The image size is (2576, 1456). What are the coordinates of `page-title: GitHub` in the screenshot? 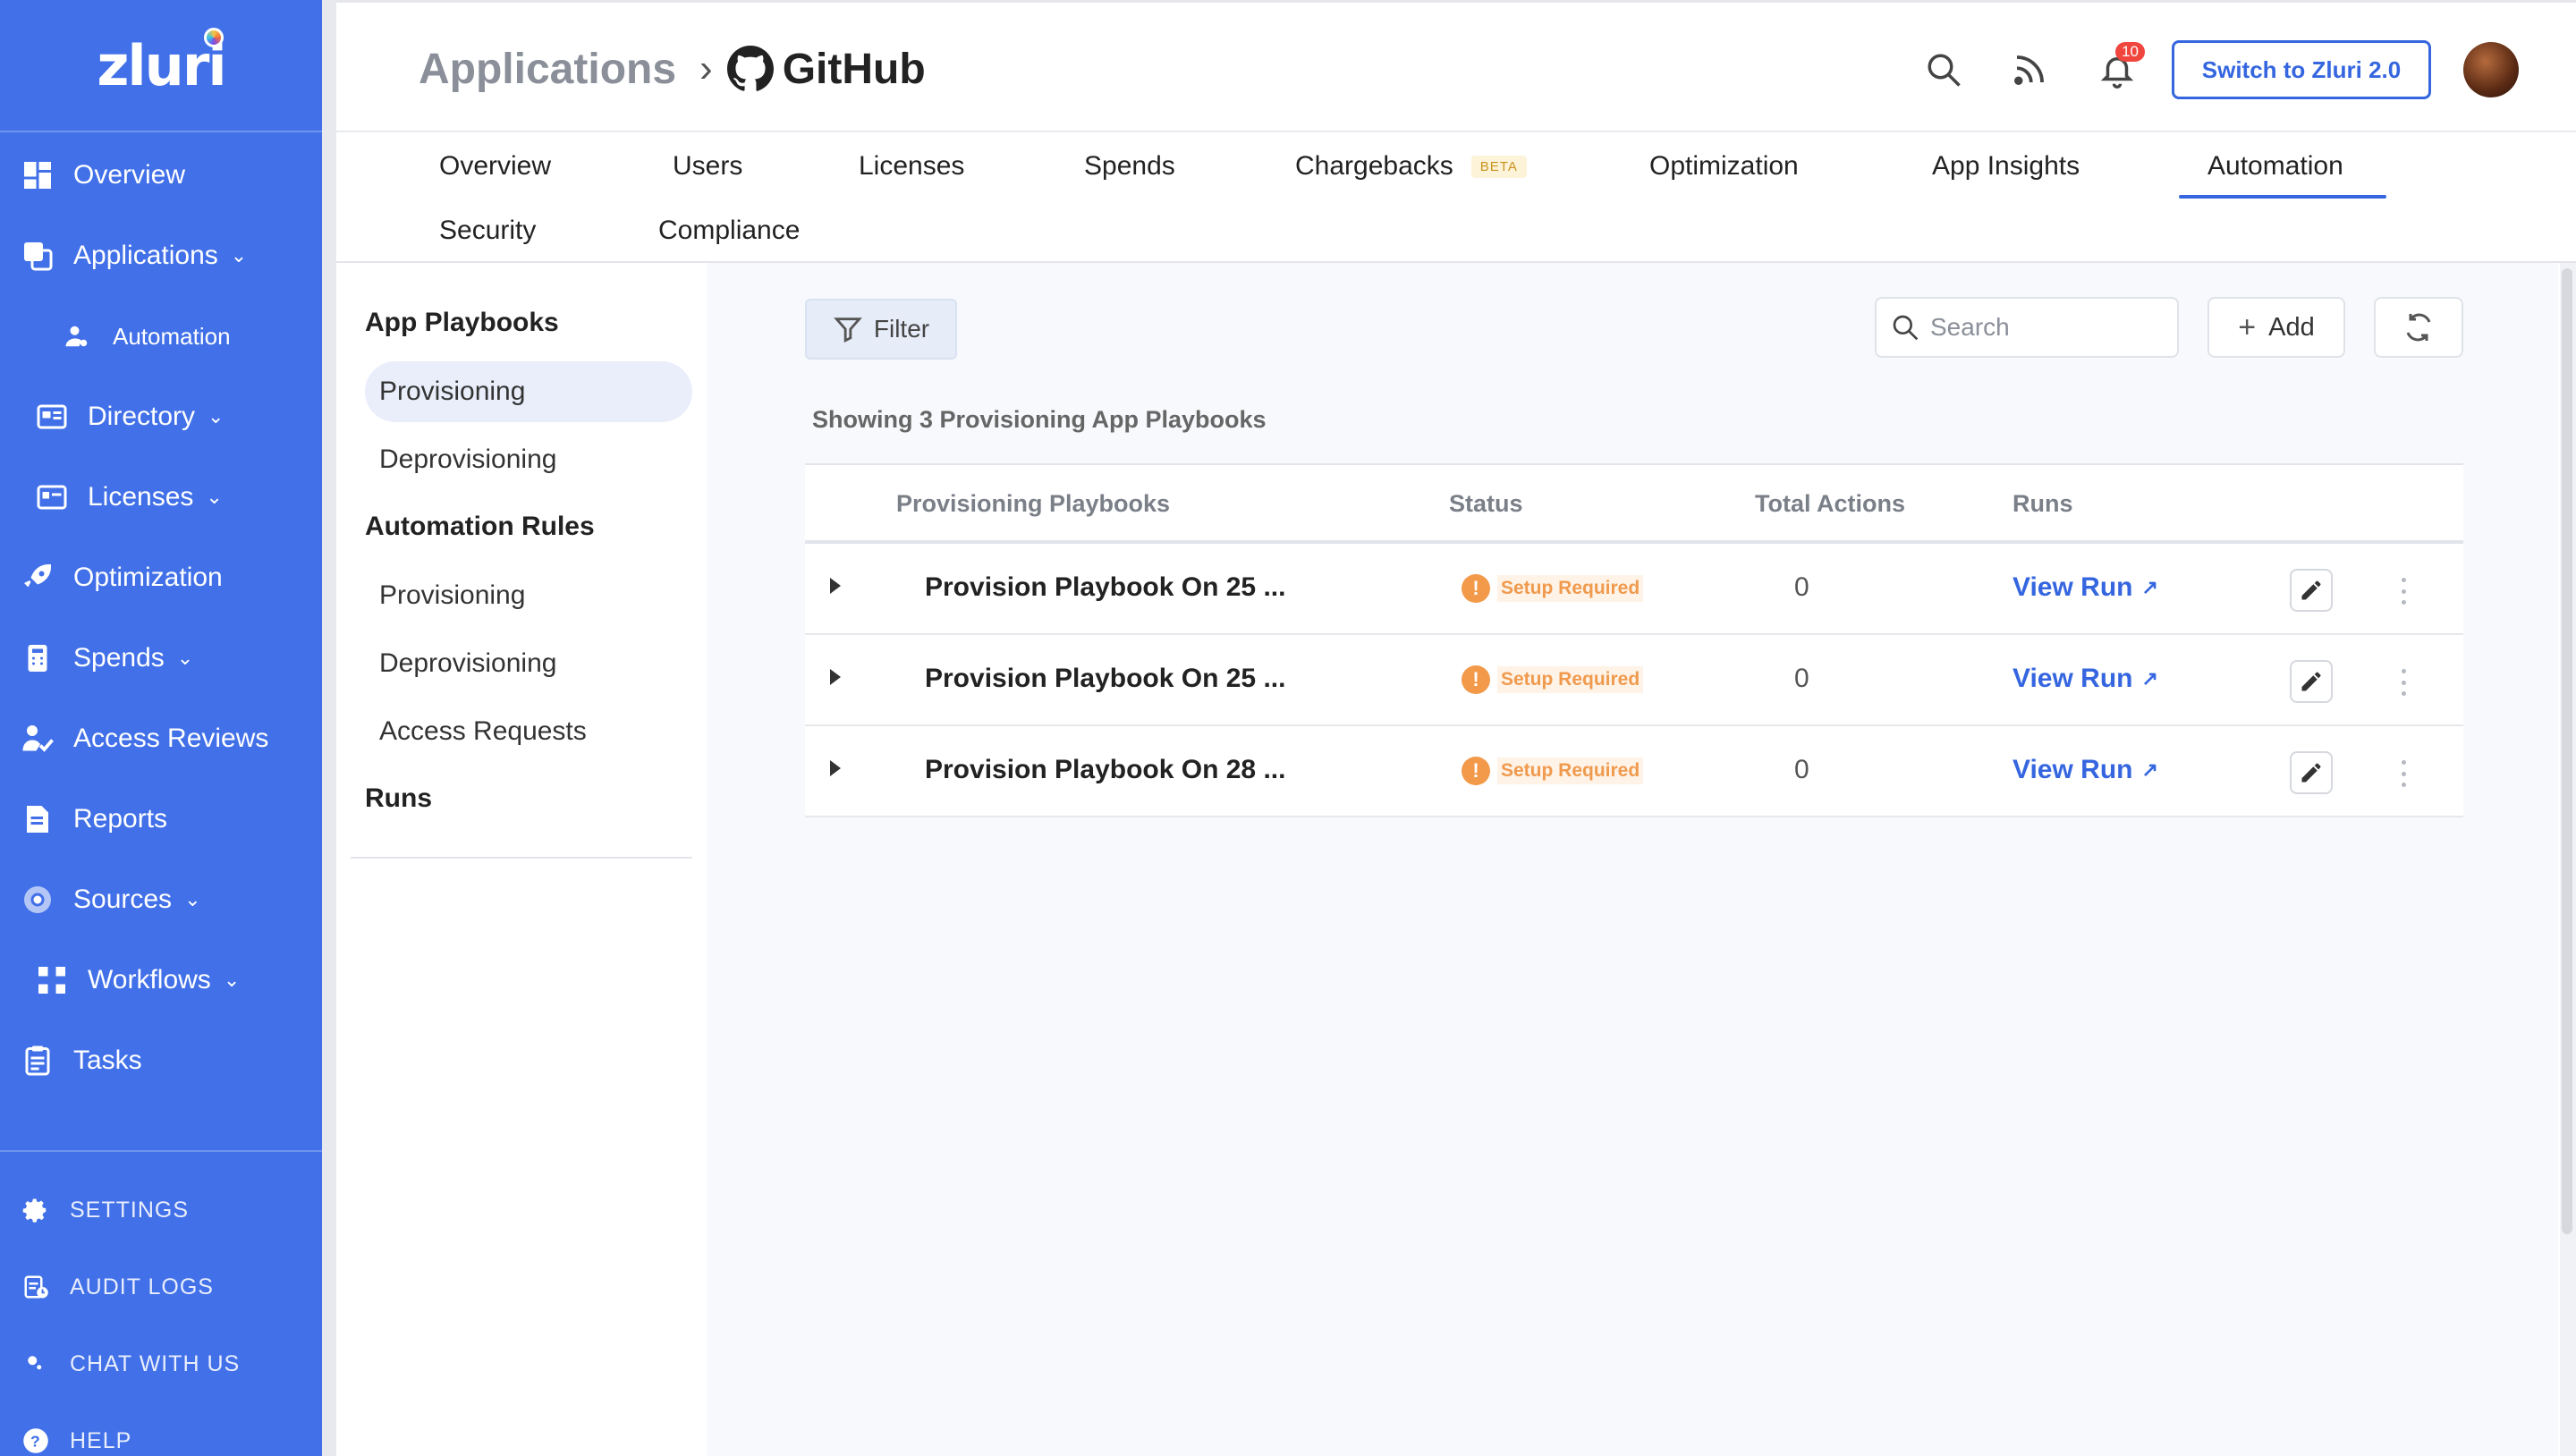 It's located at (854, 69).